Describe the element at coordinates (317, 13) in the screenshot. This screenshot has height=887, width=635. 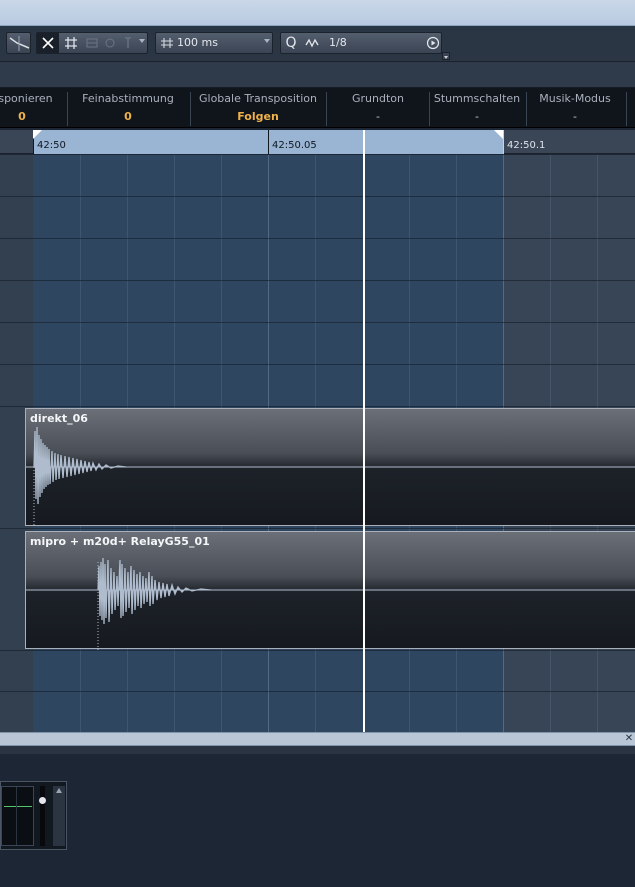
I see `title-bar` at that location.